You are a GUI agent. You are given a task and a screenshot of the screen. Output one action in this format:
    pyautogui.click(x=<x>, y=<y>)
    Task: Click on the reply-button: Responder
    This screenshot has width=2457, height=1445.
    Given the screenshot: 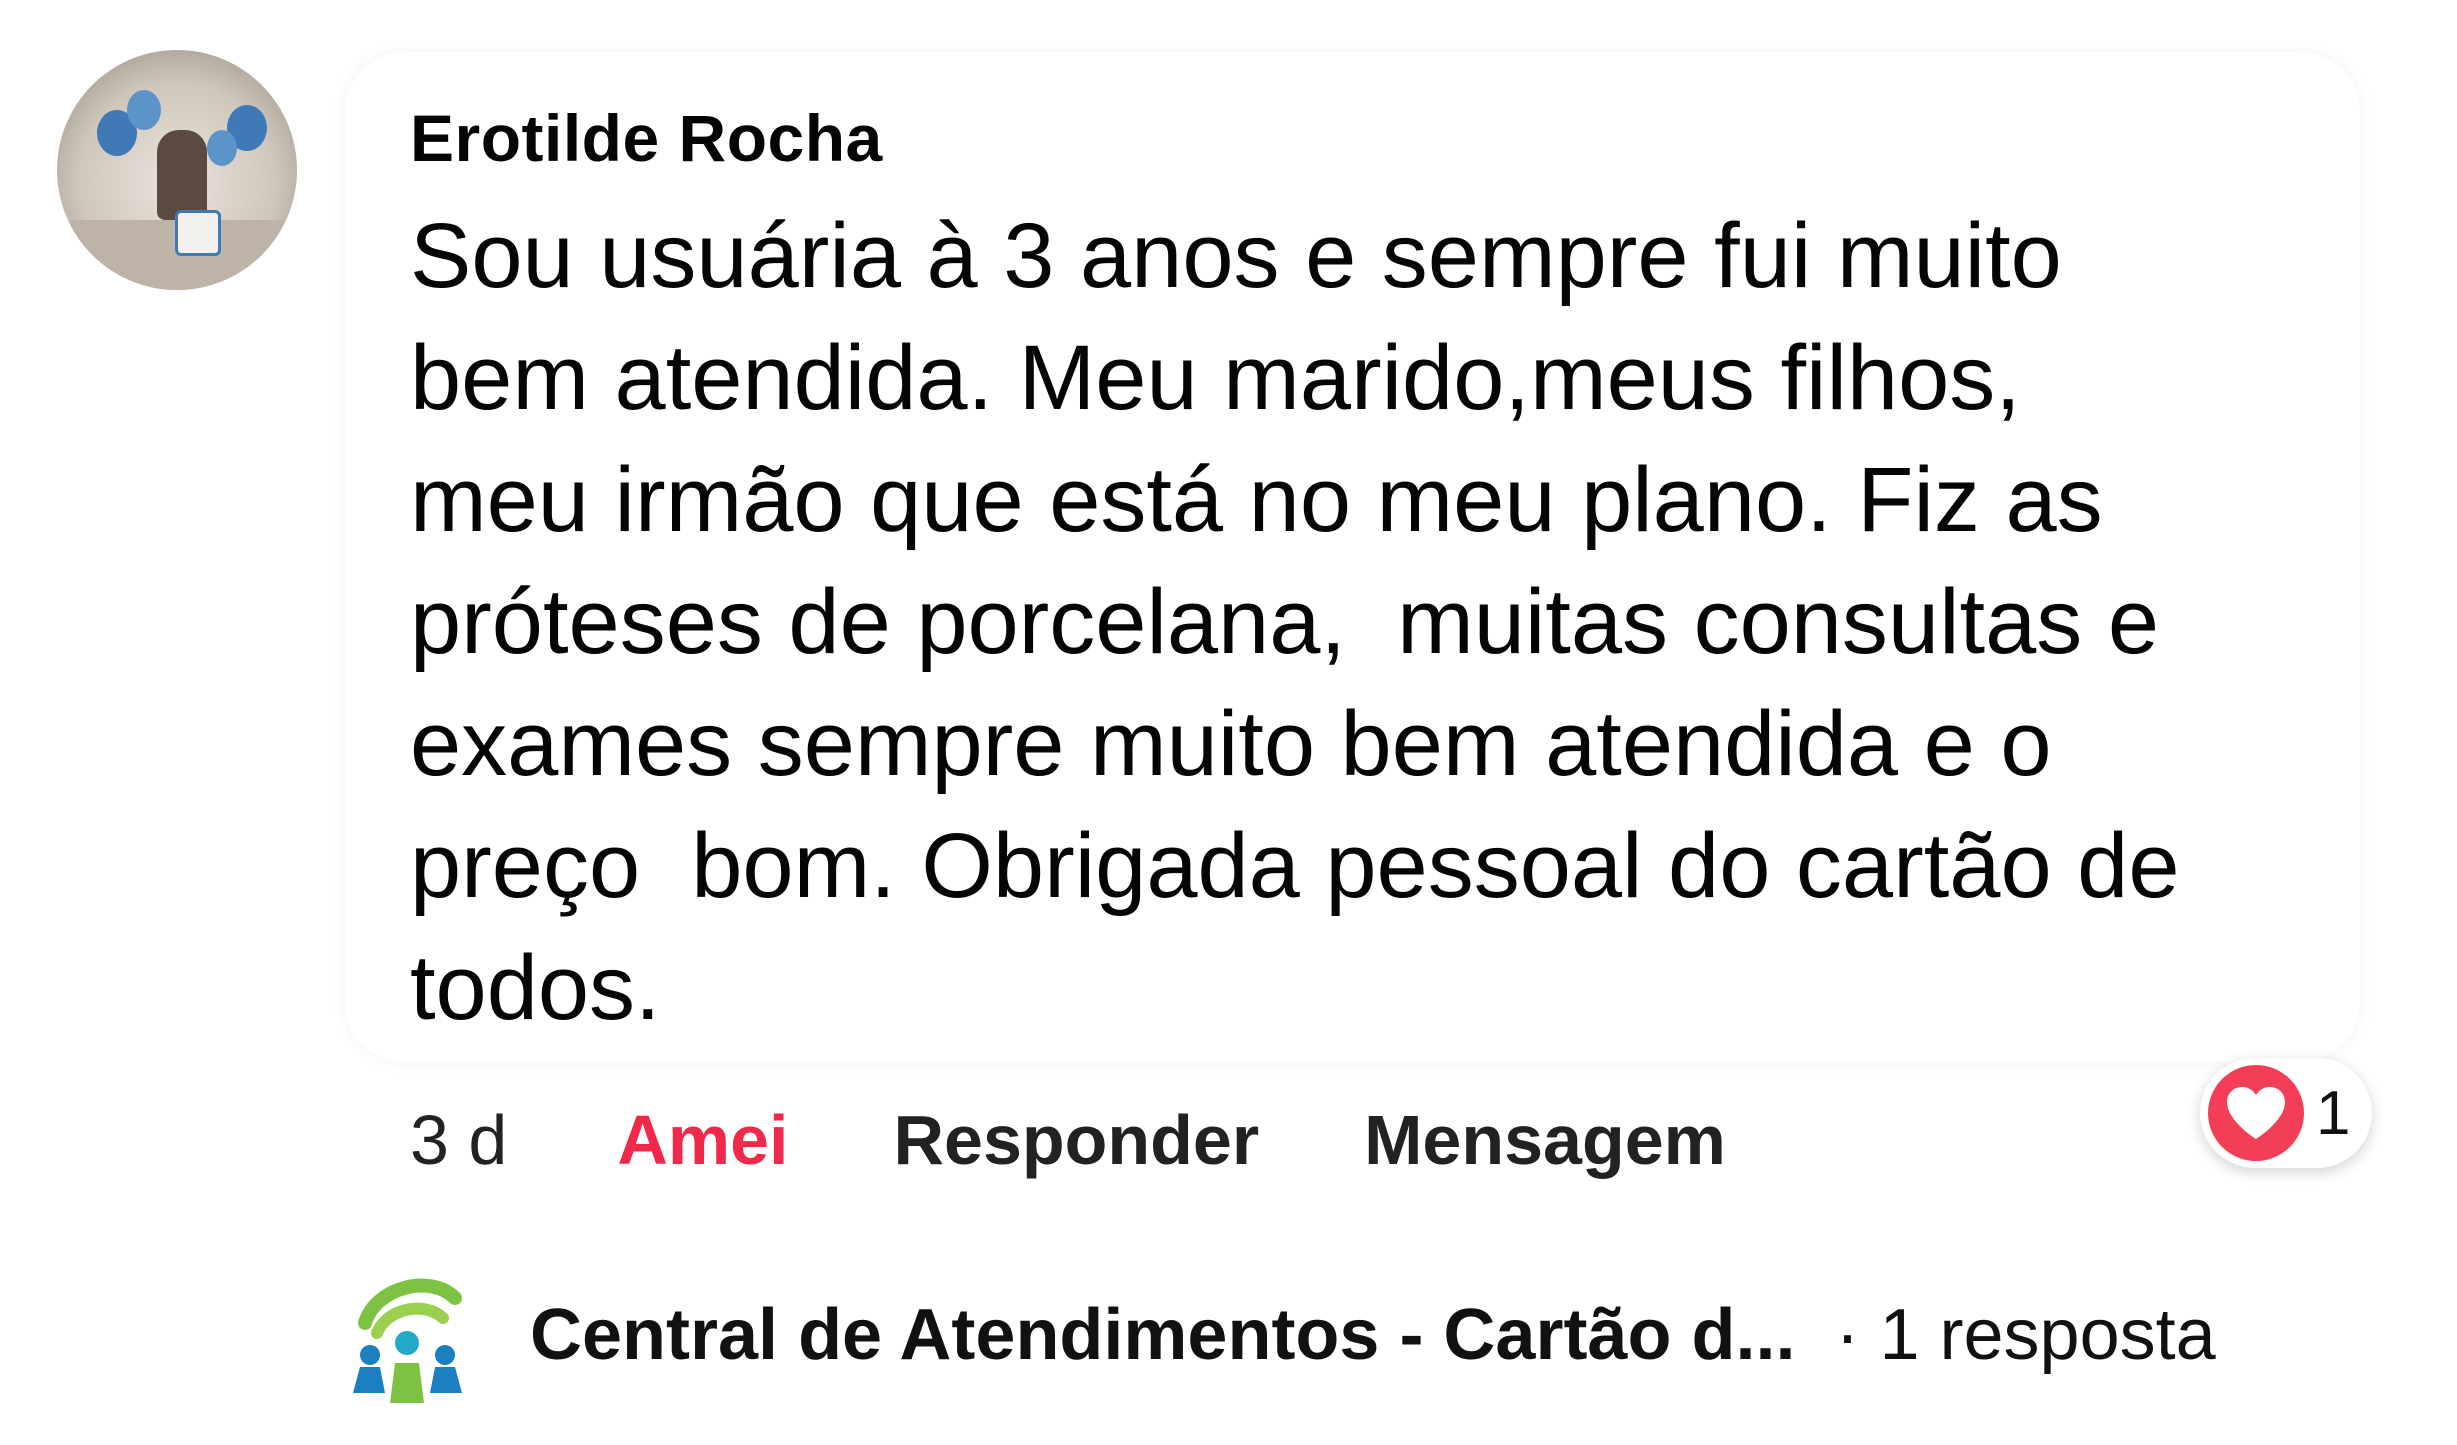 What is the action you would take?
    pyautogui.click(x=1076, y=1140)
    